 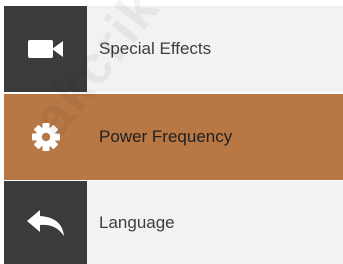 I want to click on back-arrow-icon, so click(x=45, y=222).